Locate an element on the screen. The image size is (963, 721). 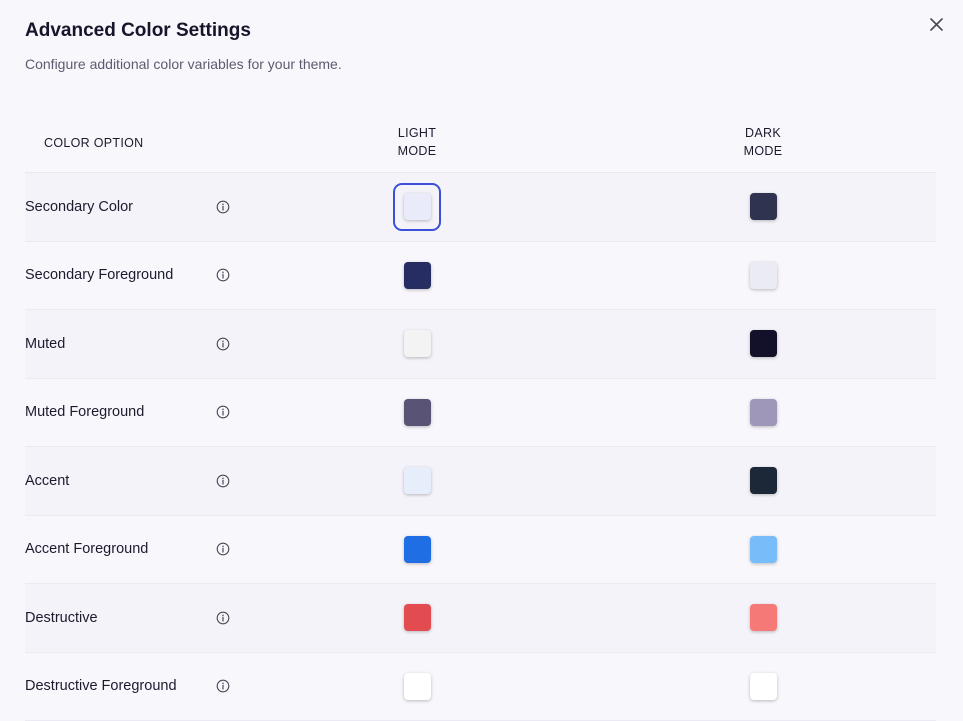
table-row: Secondary Foreground is located at coordinates (480, 276).